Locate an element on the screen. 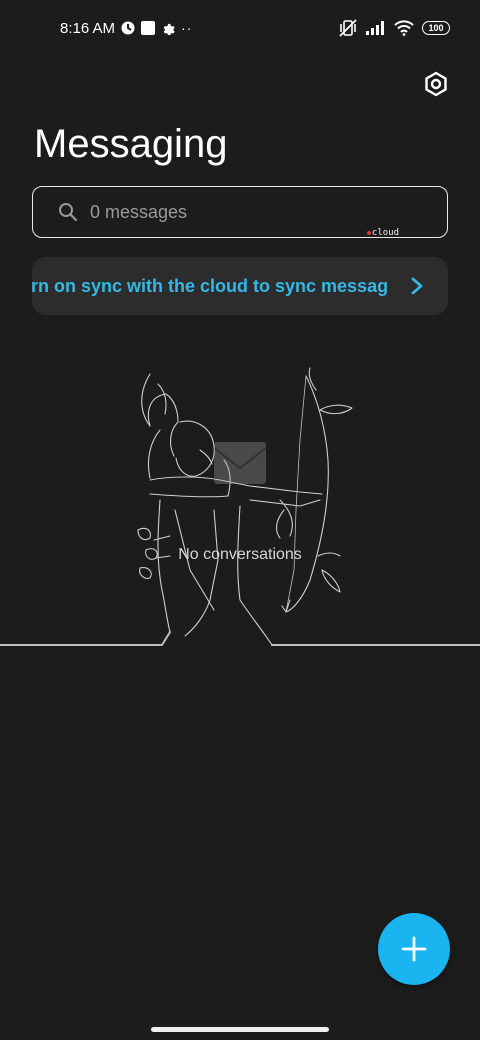 This screenshot has height=1040, width=480. gear-icon is located at coordinates (169, 29).